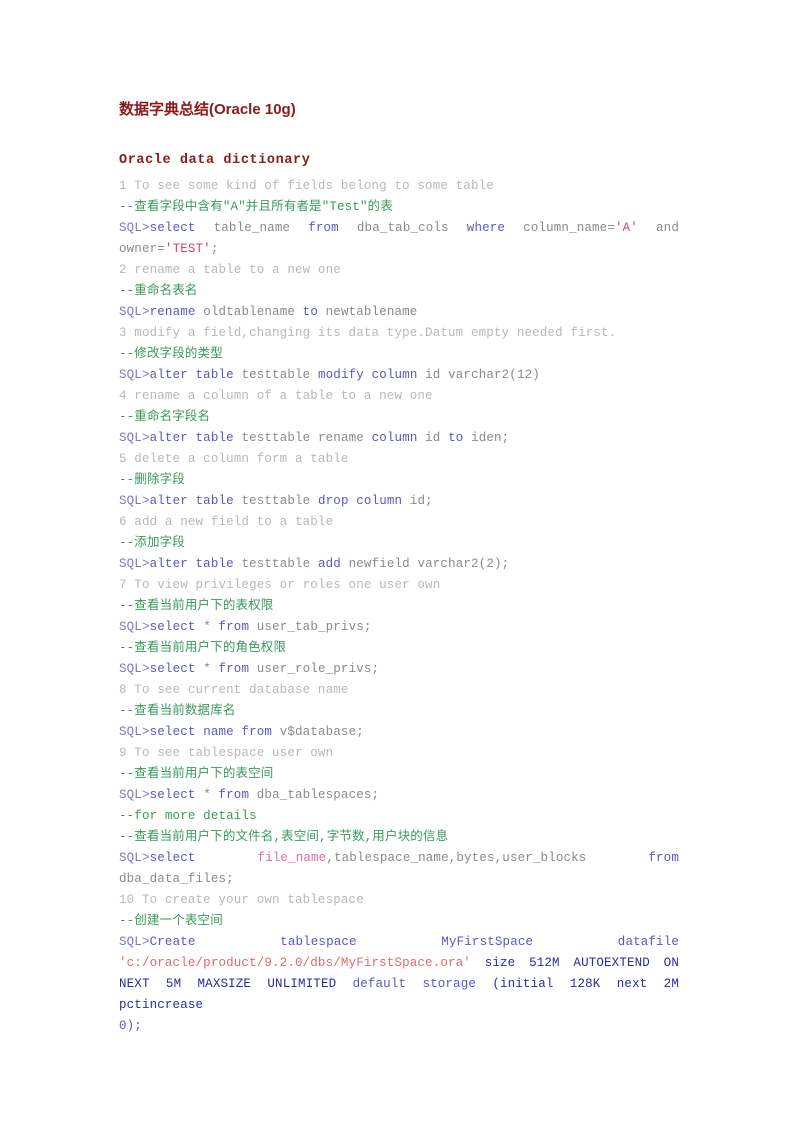 This screenshot has width=793, height=1122. I want to click on desc-text: 8 To see current database name, so click(234, 690).